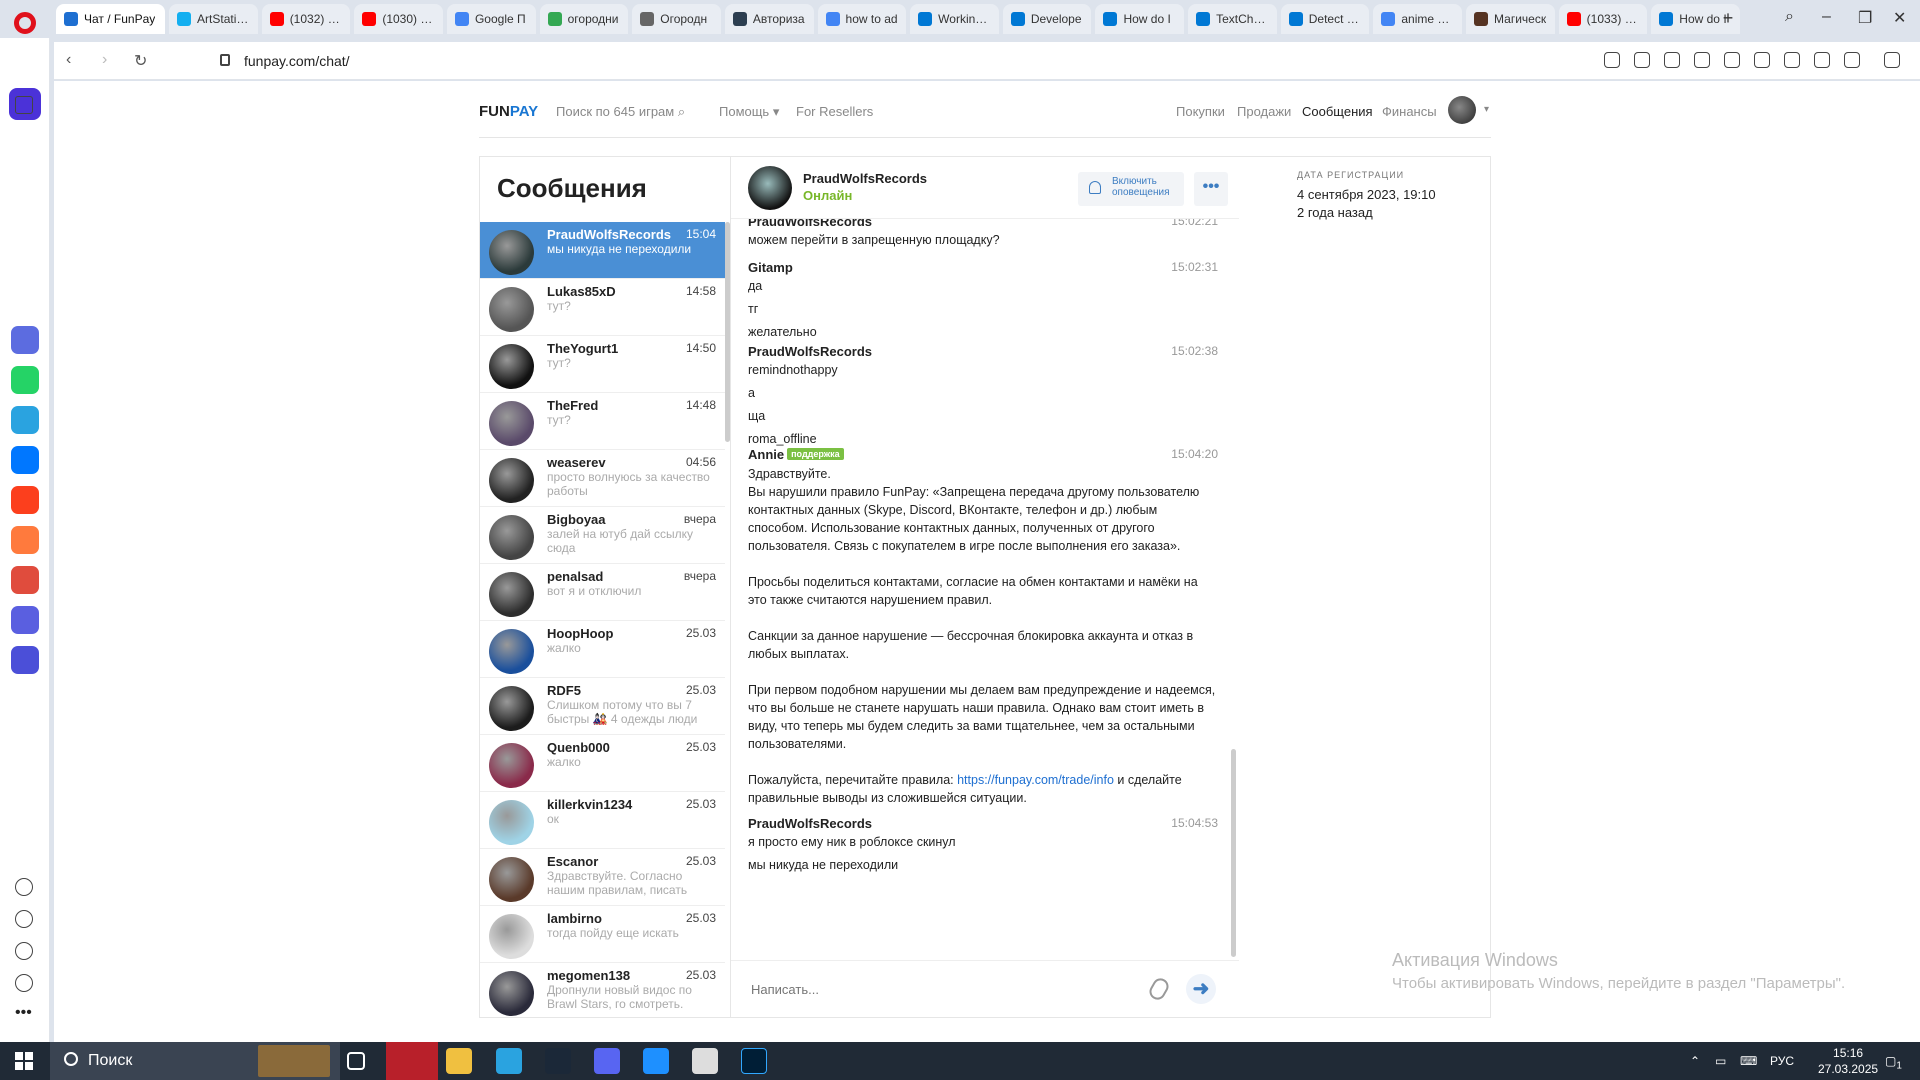 This screenshot has width=1920, height=1080. What do you see at coordinates (1848, 1061) in the screenshot?
I see `taskbar-clock: 15:16 27.03.2025` at bounding box center [1848, 1061].